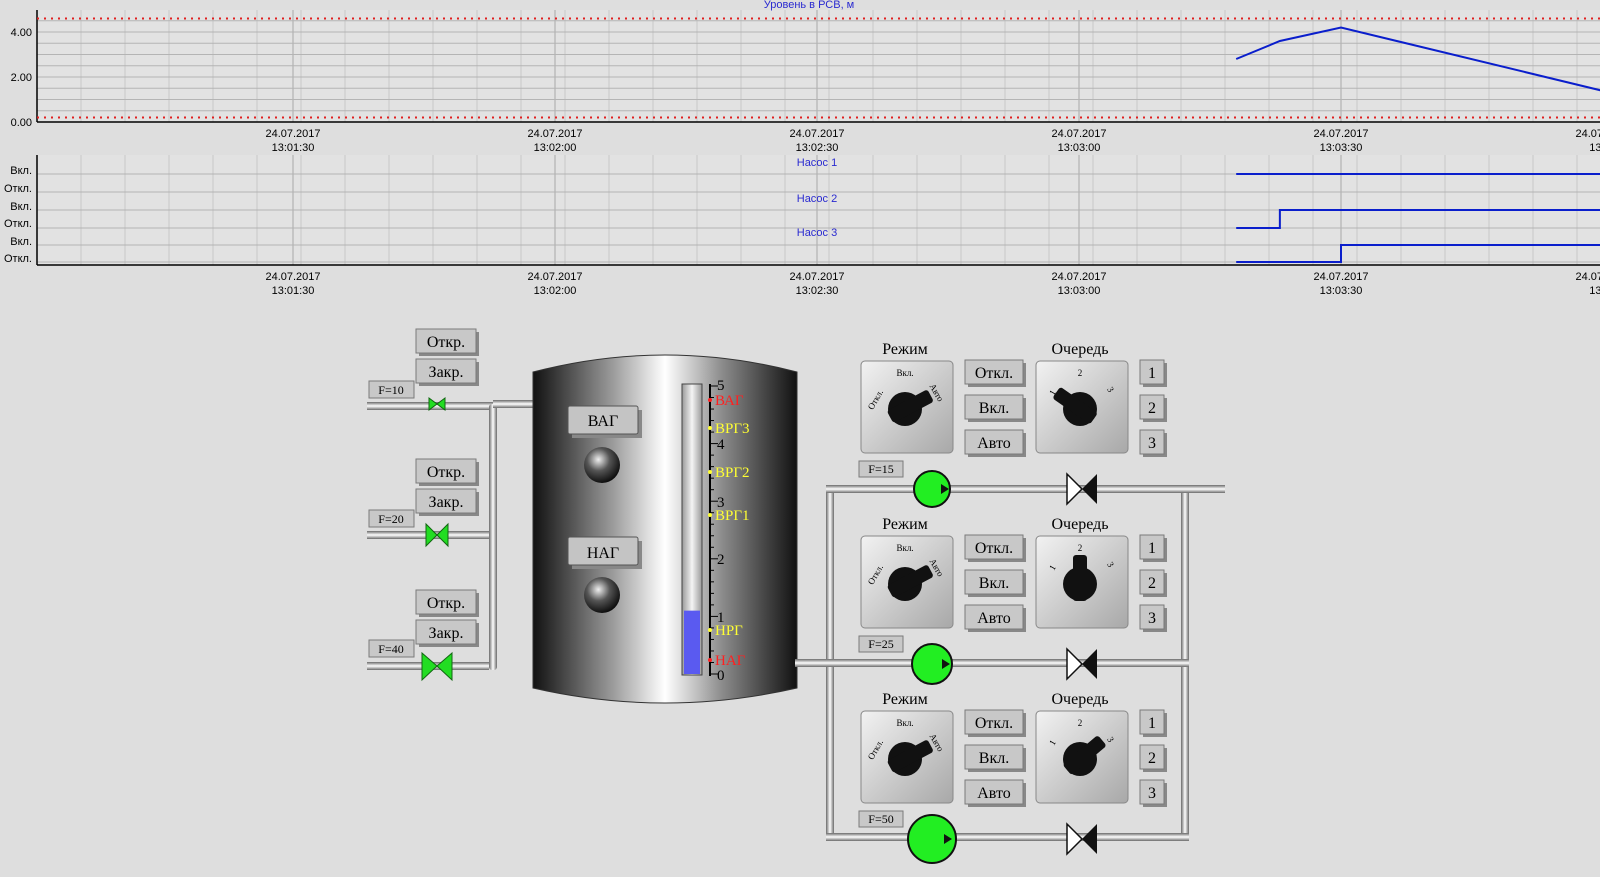 This screenshot has height=877, width=1600. What do you see at coordinates (21, 78) in the screenshot?
I see `level-y-tick: 2.00` at bounding box center [21, 78].